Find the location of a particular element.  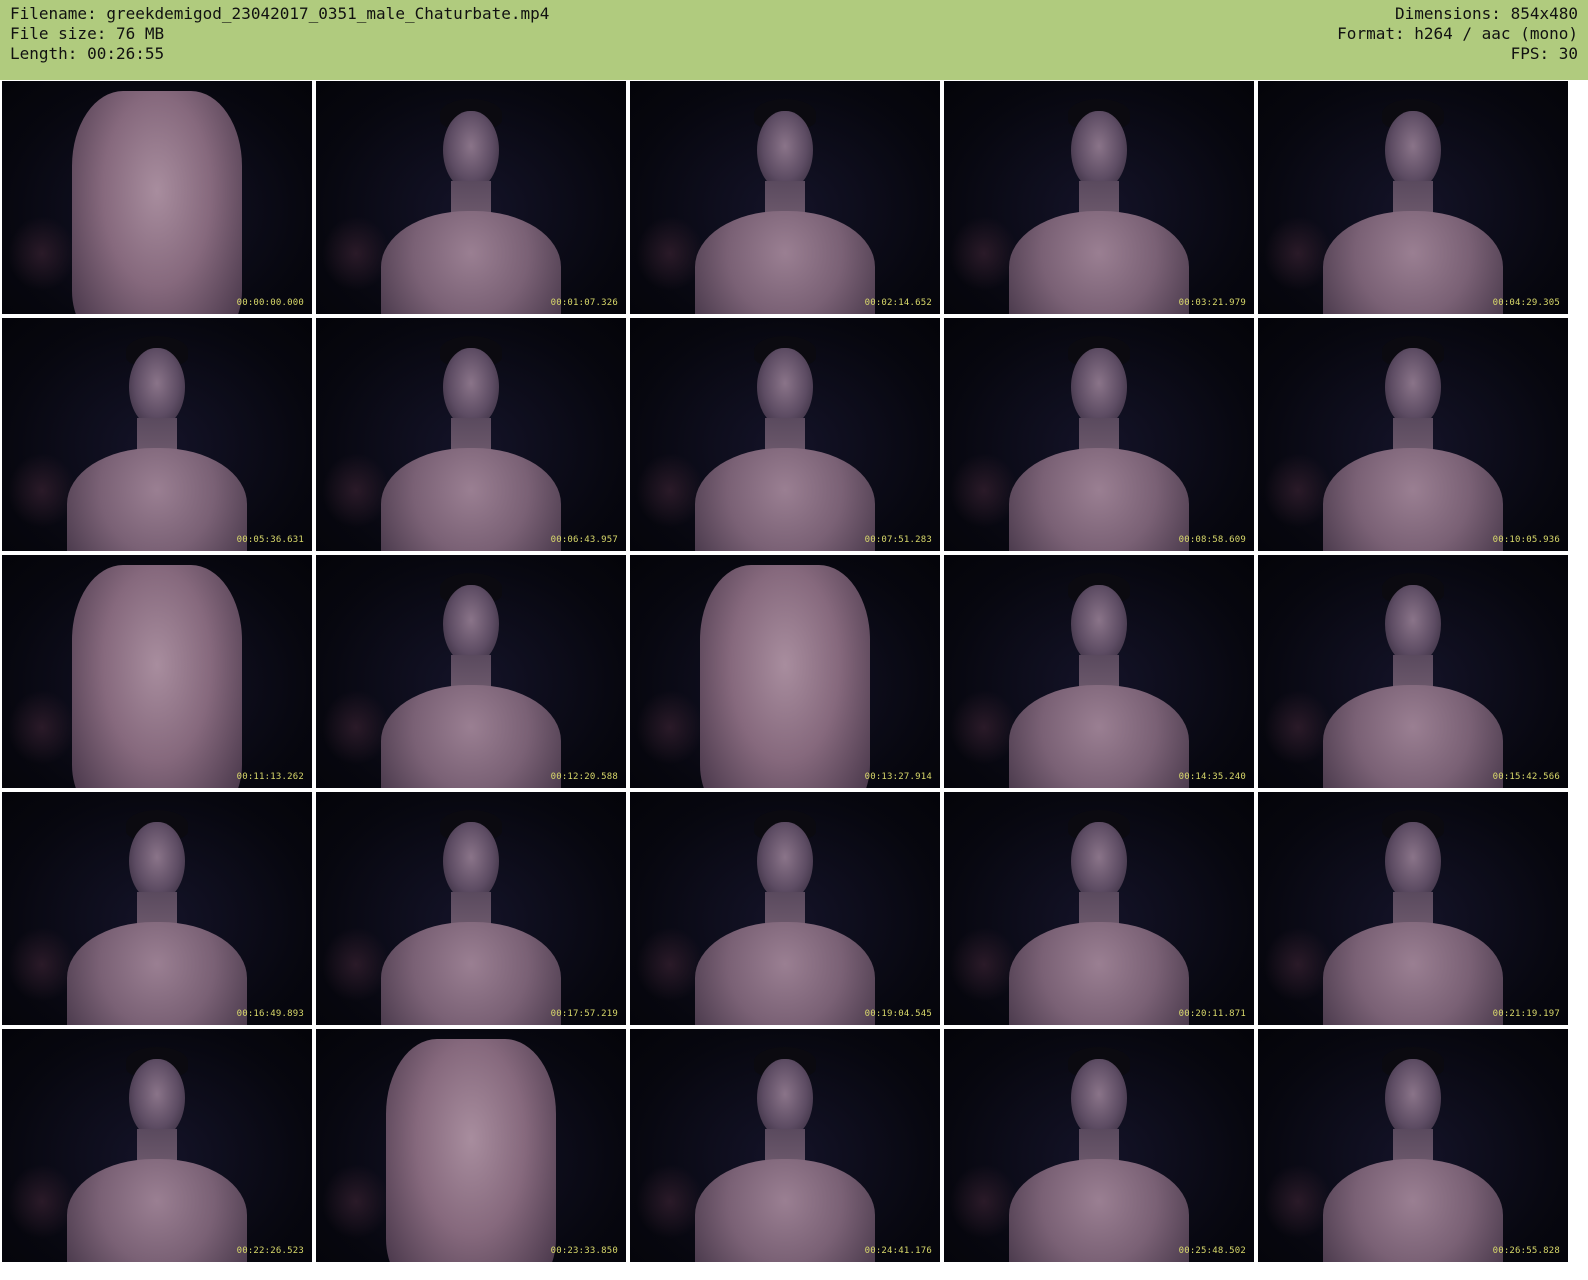

video-thumbnail: 00:02:14.652 is located at coordinates (785, 197).